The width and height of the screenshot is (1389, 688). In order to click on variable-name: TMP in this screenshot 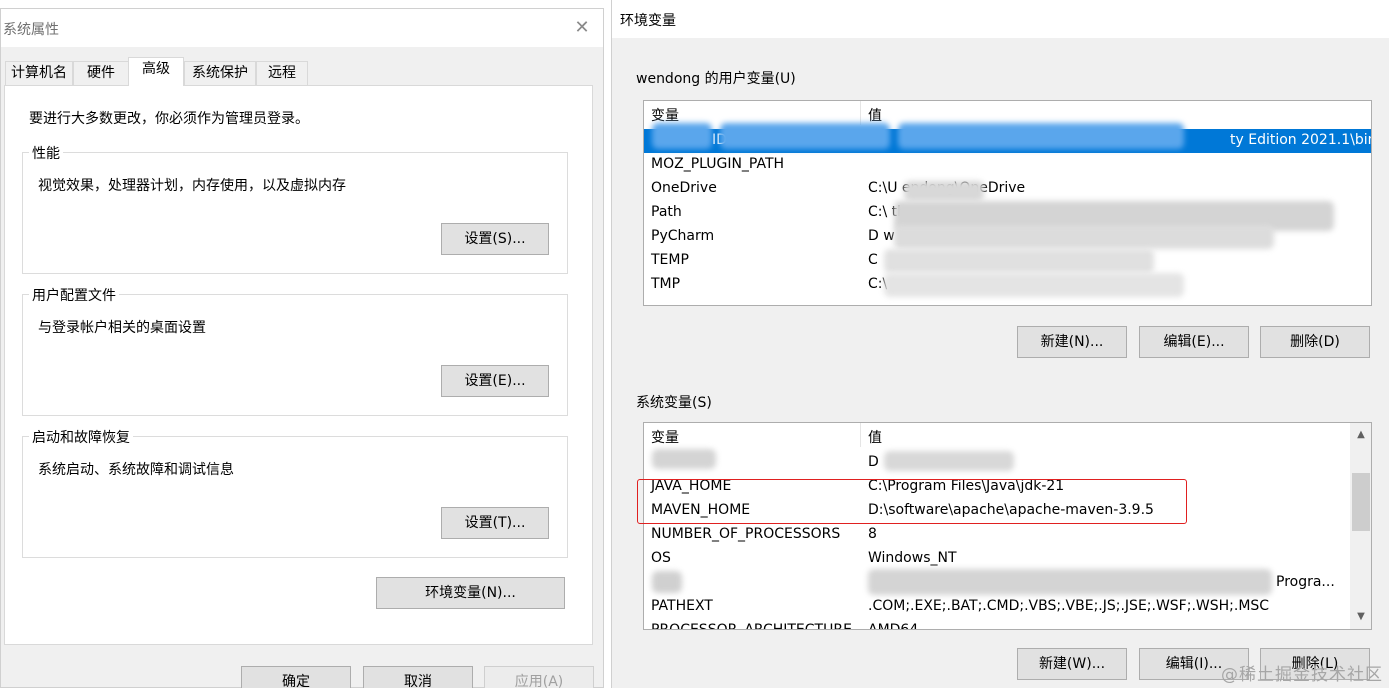, I will do `click(666, 284)`.